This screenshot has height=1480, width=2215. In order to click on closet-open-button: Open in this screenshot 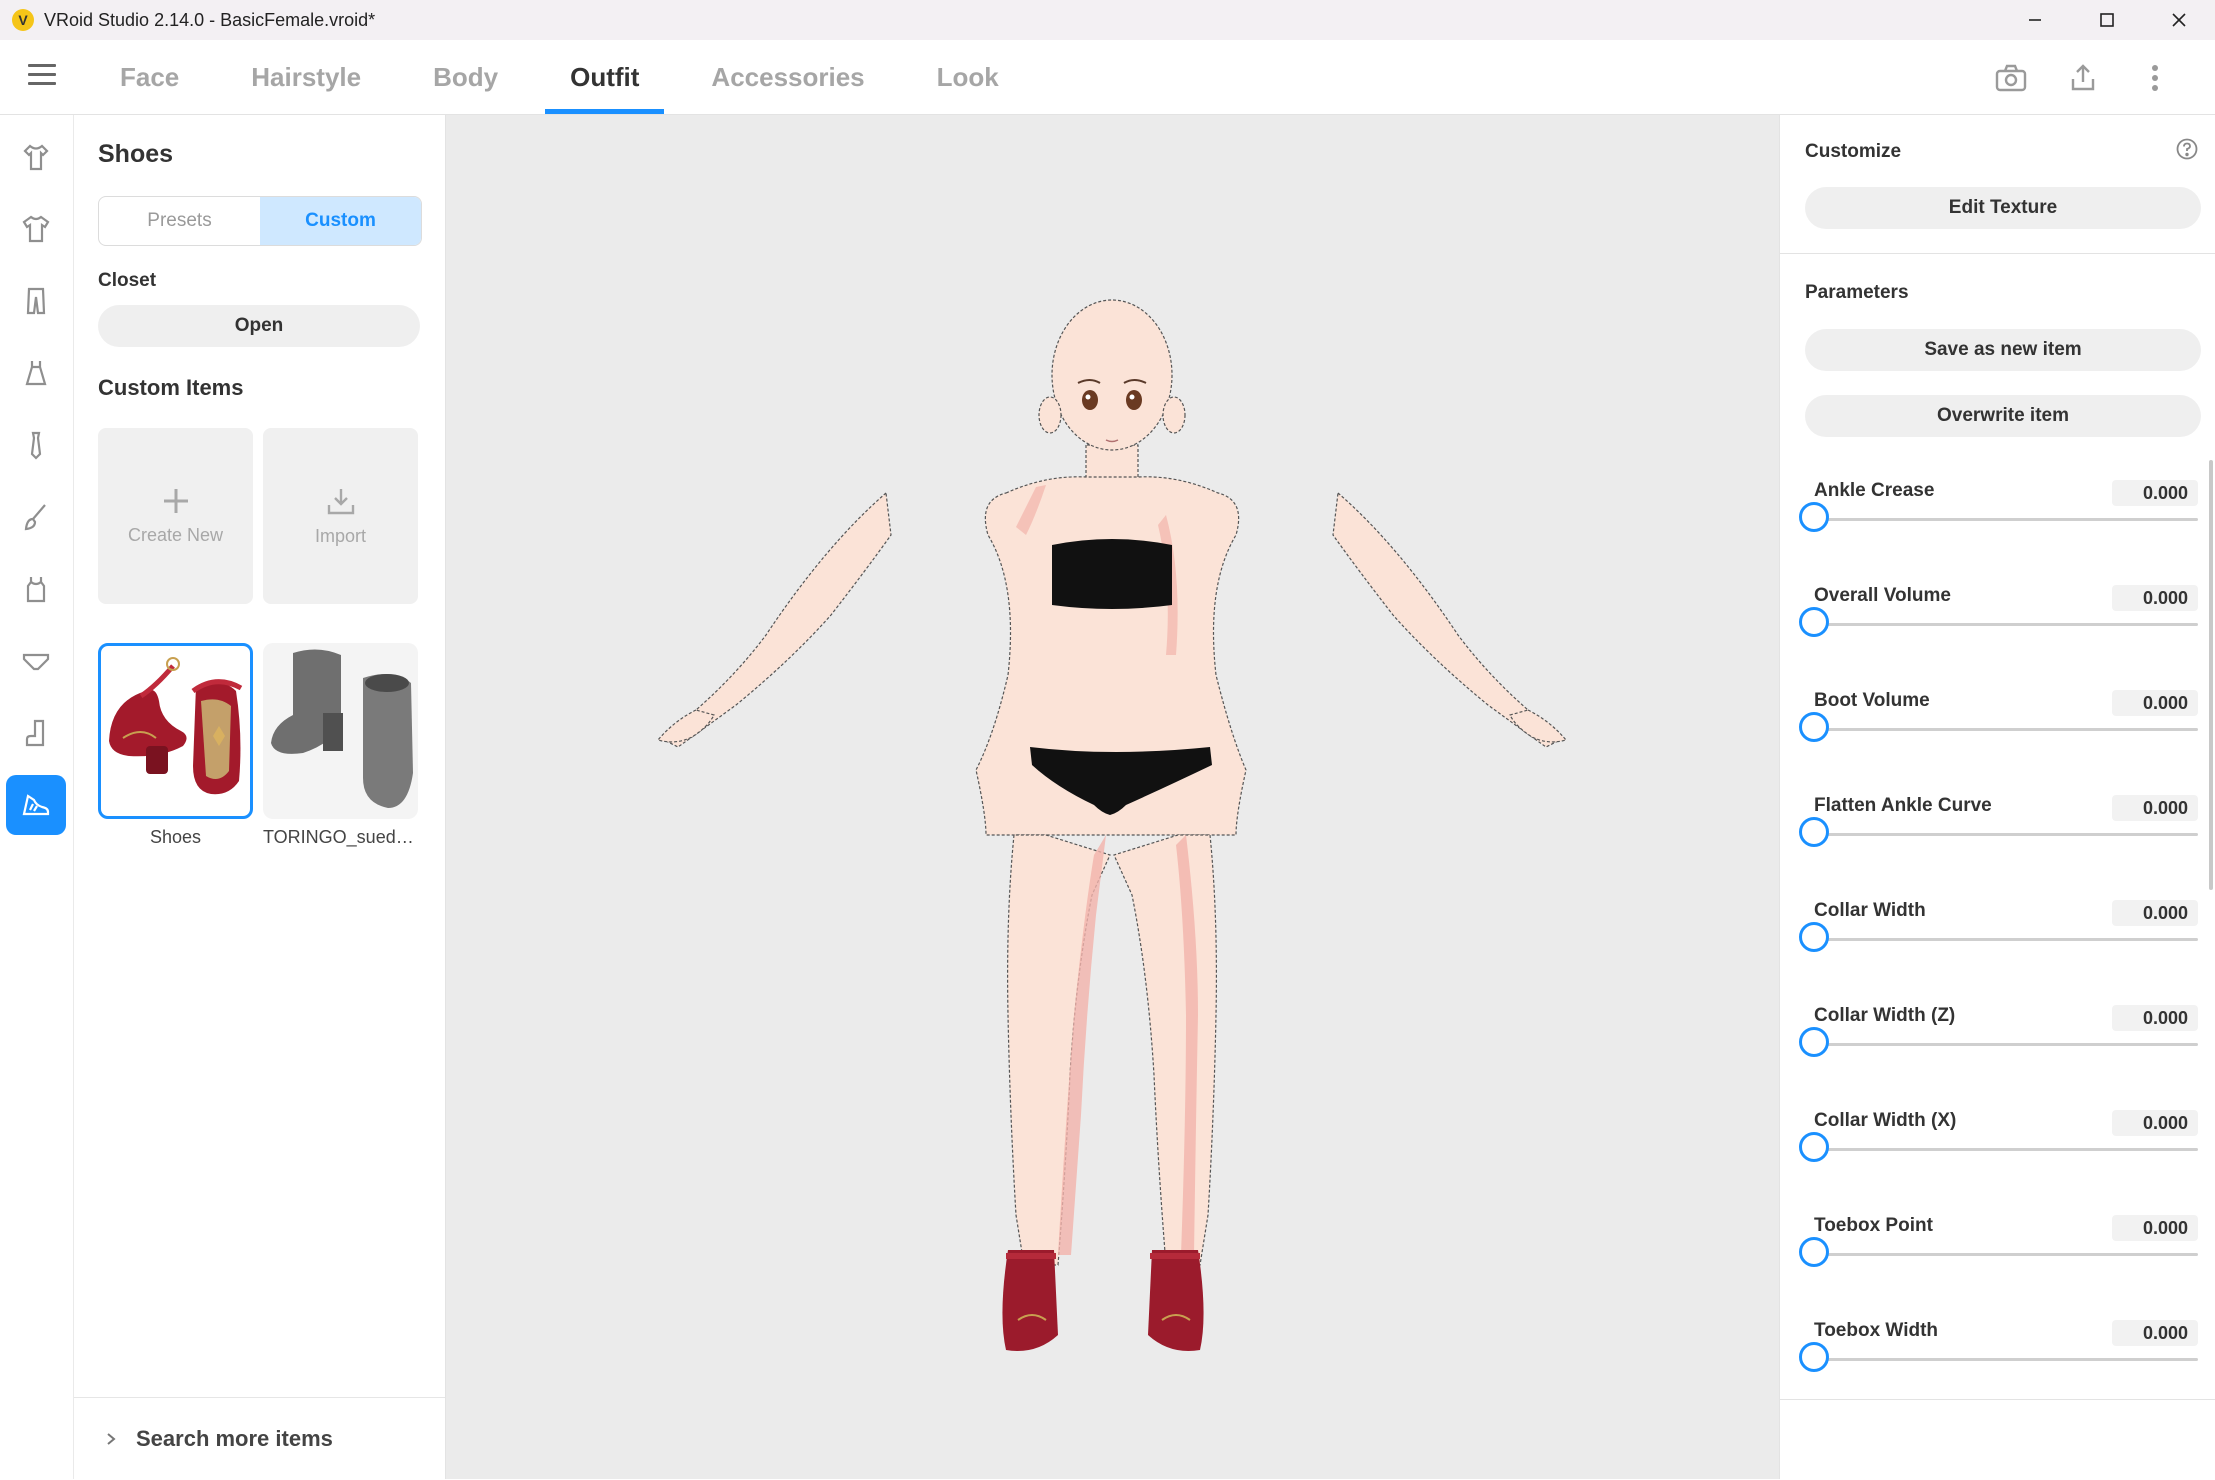, I will do `click(259, 326)`.